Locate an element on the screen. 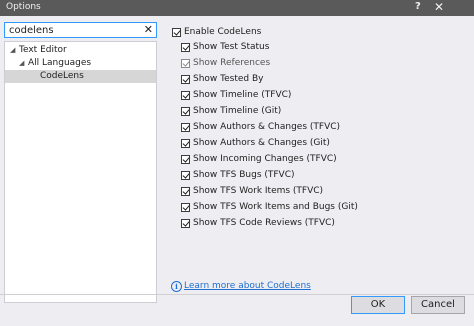 This screenshot has height=326, width=474. option-checkbox-authors-git is located at coordinates (185, 143).